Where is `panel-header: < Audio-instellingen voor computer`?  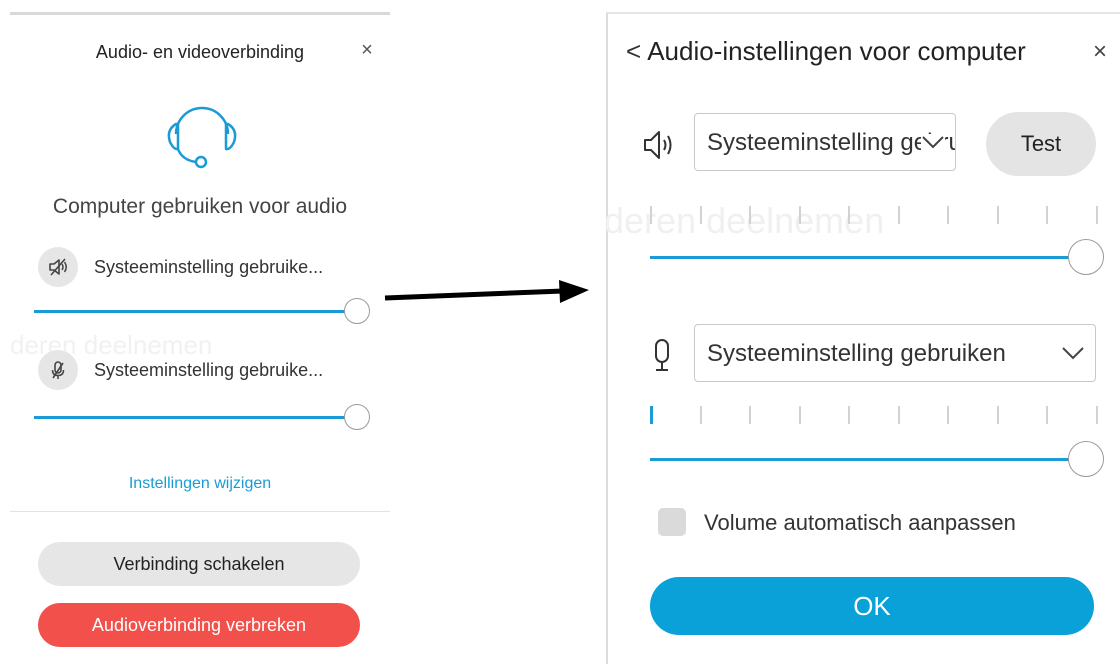
panel-header: < Audio-instellingen voor computer is located at coordinates (826, 51).